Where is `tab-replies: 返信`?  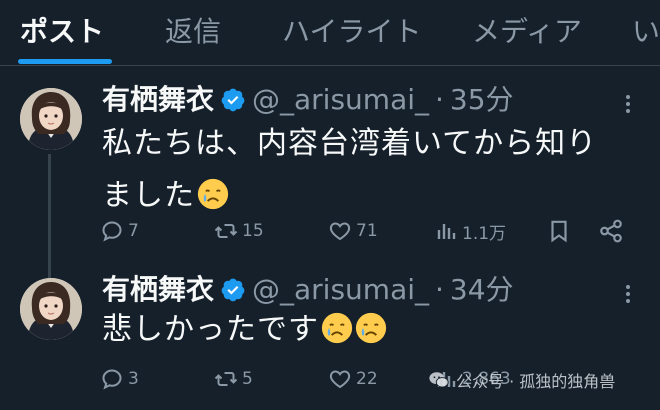
tab-replies: 返信 is located at coordinates (193, 32).